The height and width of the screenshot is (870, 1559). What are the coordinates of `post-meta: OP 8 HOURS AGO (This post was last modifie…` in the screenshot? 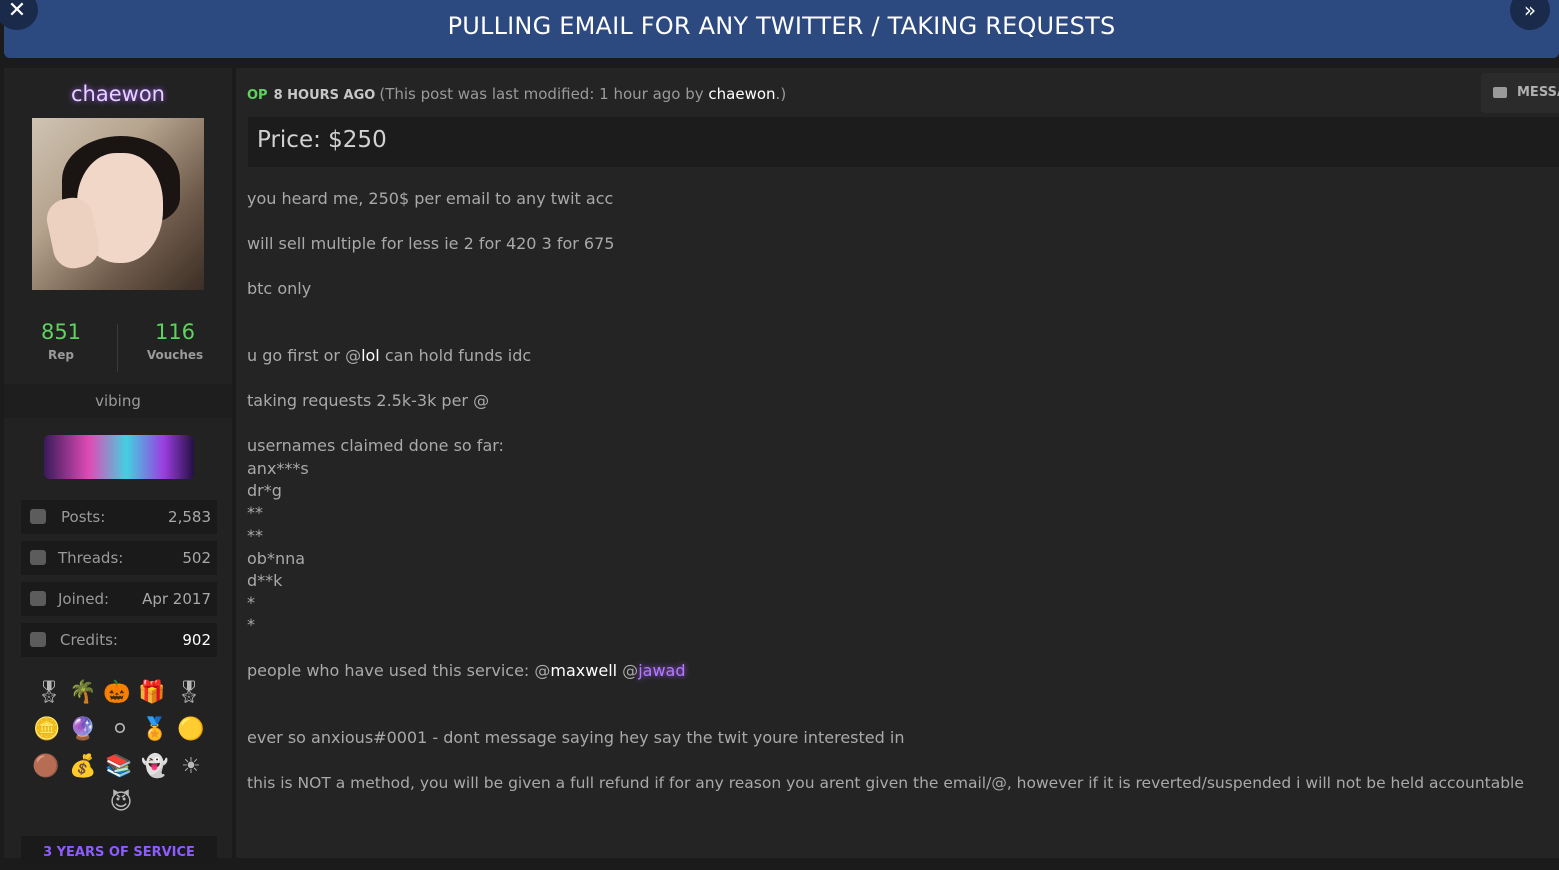 It's located at (516, 94).